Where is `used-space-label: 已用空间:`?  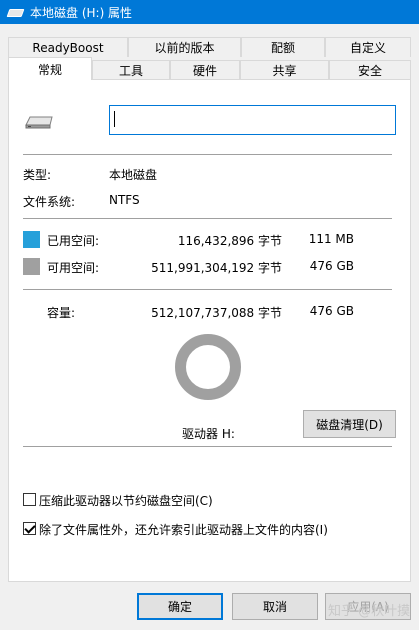 used-space-label: 已用空间: is located at coordinates (73, 241).